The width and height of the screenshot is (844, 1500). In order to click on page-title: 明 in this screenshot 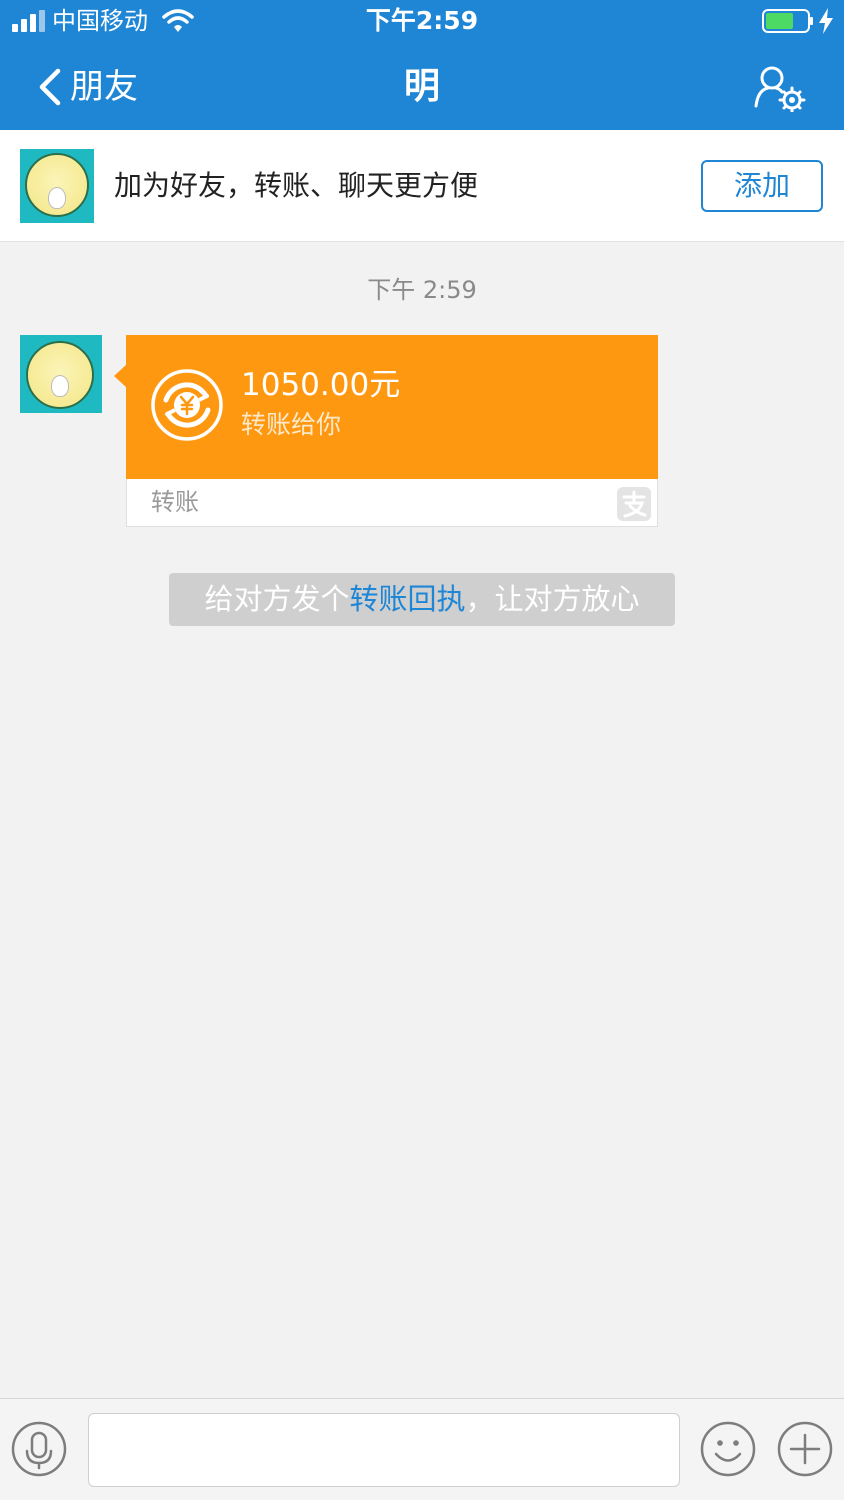, I will do `click(421, 86)`.